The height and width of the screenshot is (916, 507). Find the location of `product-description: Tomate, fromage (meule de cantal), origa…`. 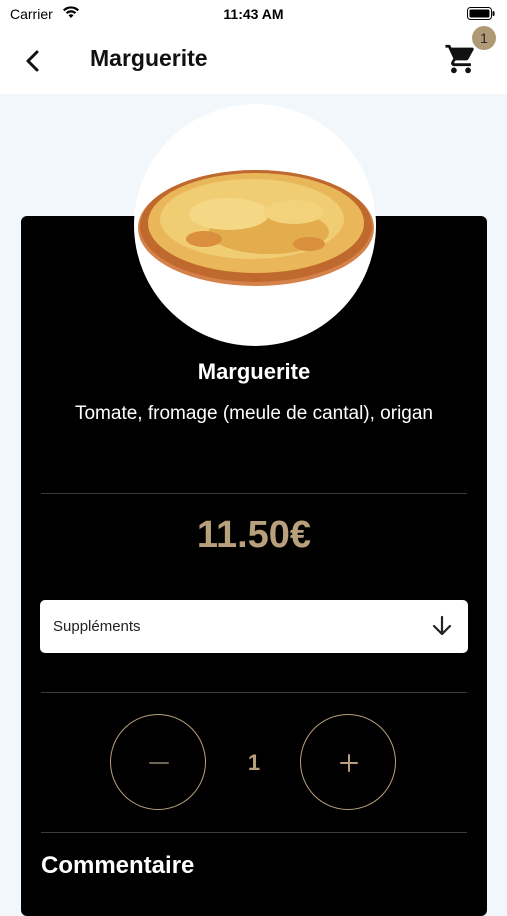

product-description: Tomate, fromage (meule de cantal), origa… is located at coordinates (253, 413).